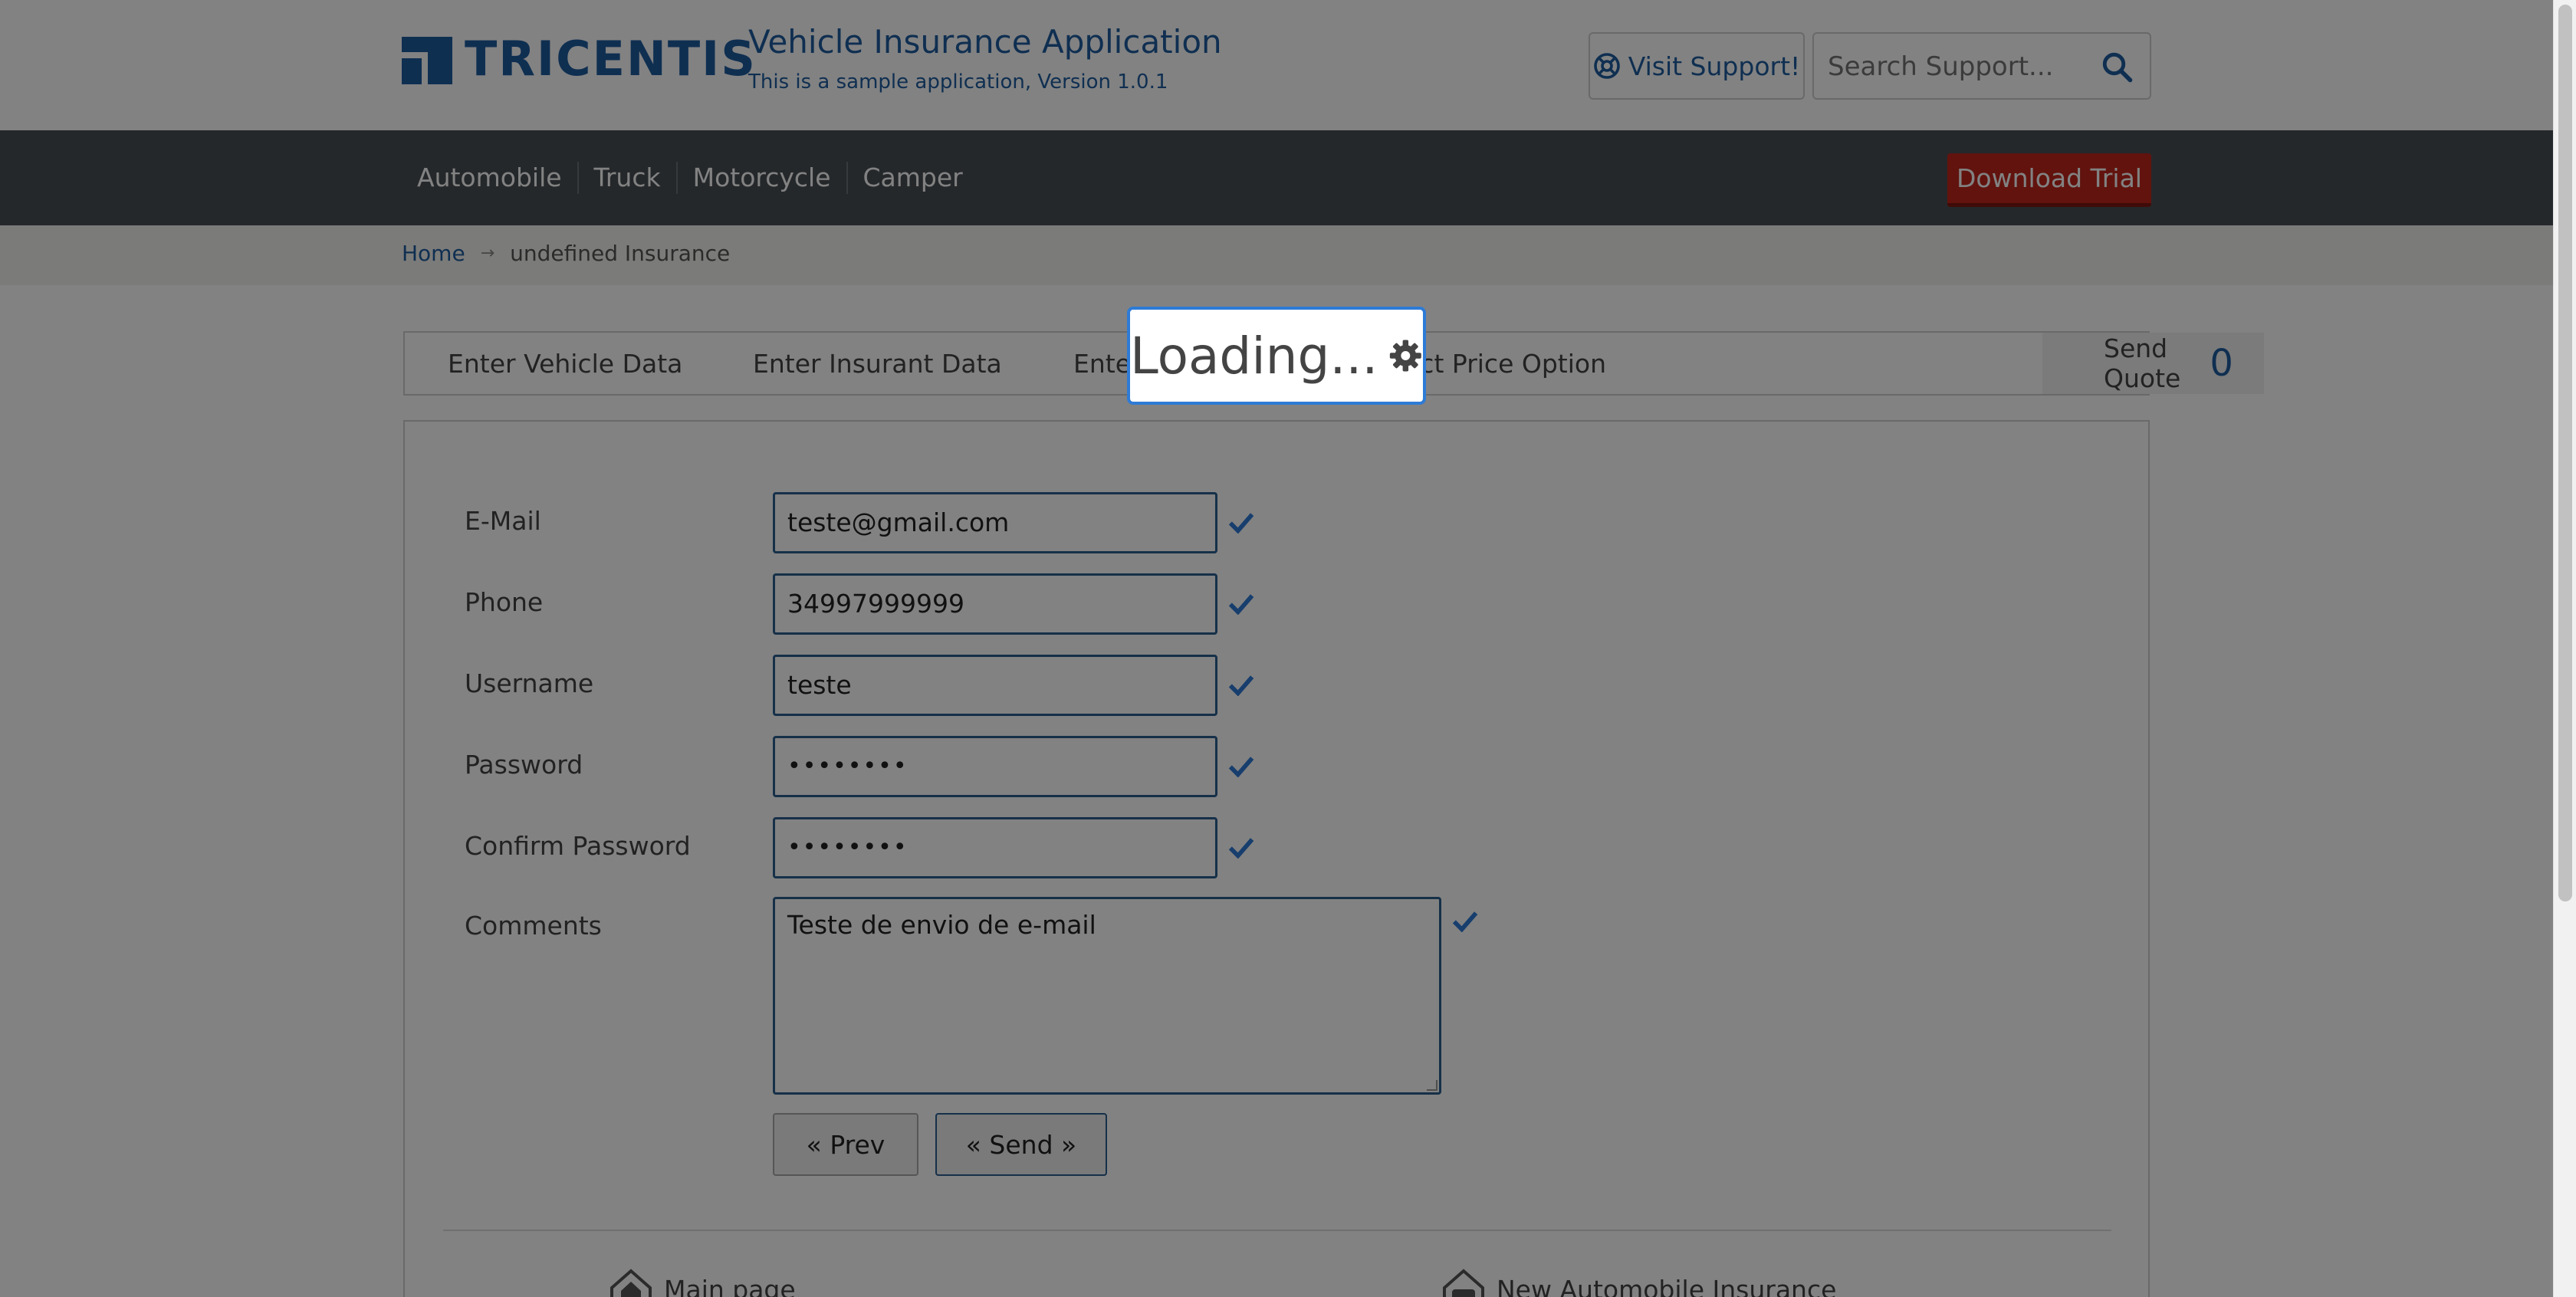 The image size is (2576, 1297). I want to click on scrollbar, so click(2564, 648).